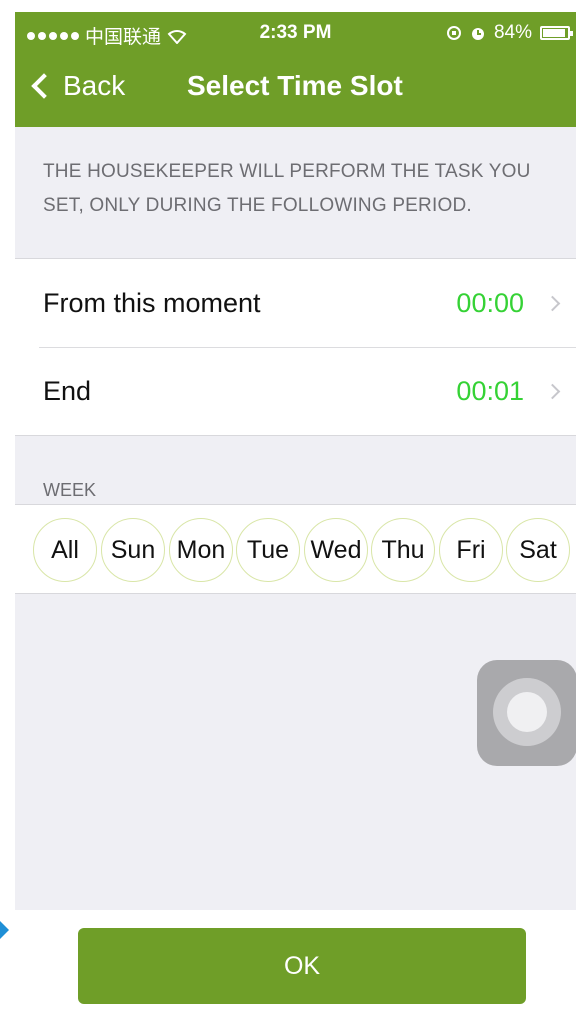 This screenshot has width=576, height=1019. What do you see at coordinates (302, 966) in the screenshot?
I see `ok-button: OK` at bounding box center [302, 966].